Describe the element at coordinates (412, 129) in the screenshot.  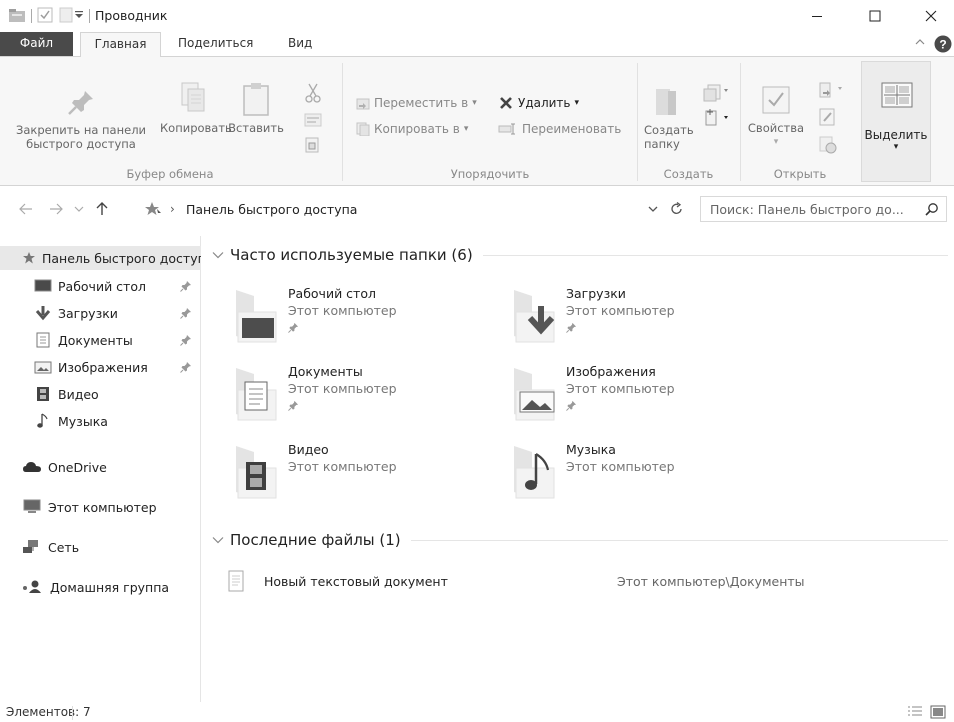
I see `copy-to-button: Копировать в ▾` at that location.